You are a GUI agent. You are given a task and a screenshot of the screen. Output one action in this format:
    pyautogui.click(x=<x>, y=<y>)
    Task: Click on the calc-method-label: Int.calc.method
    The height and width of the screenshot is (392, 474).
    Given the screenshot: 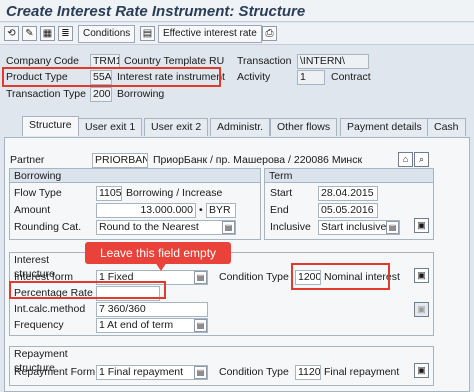 What is the action you would take?
    pyautogui.click(x=50, y=309)
    